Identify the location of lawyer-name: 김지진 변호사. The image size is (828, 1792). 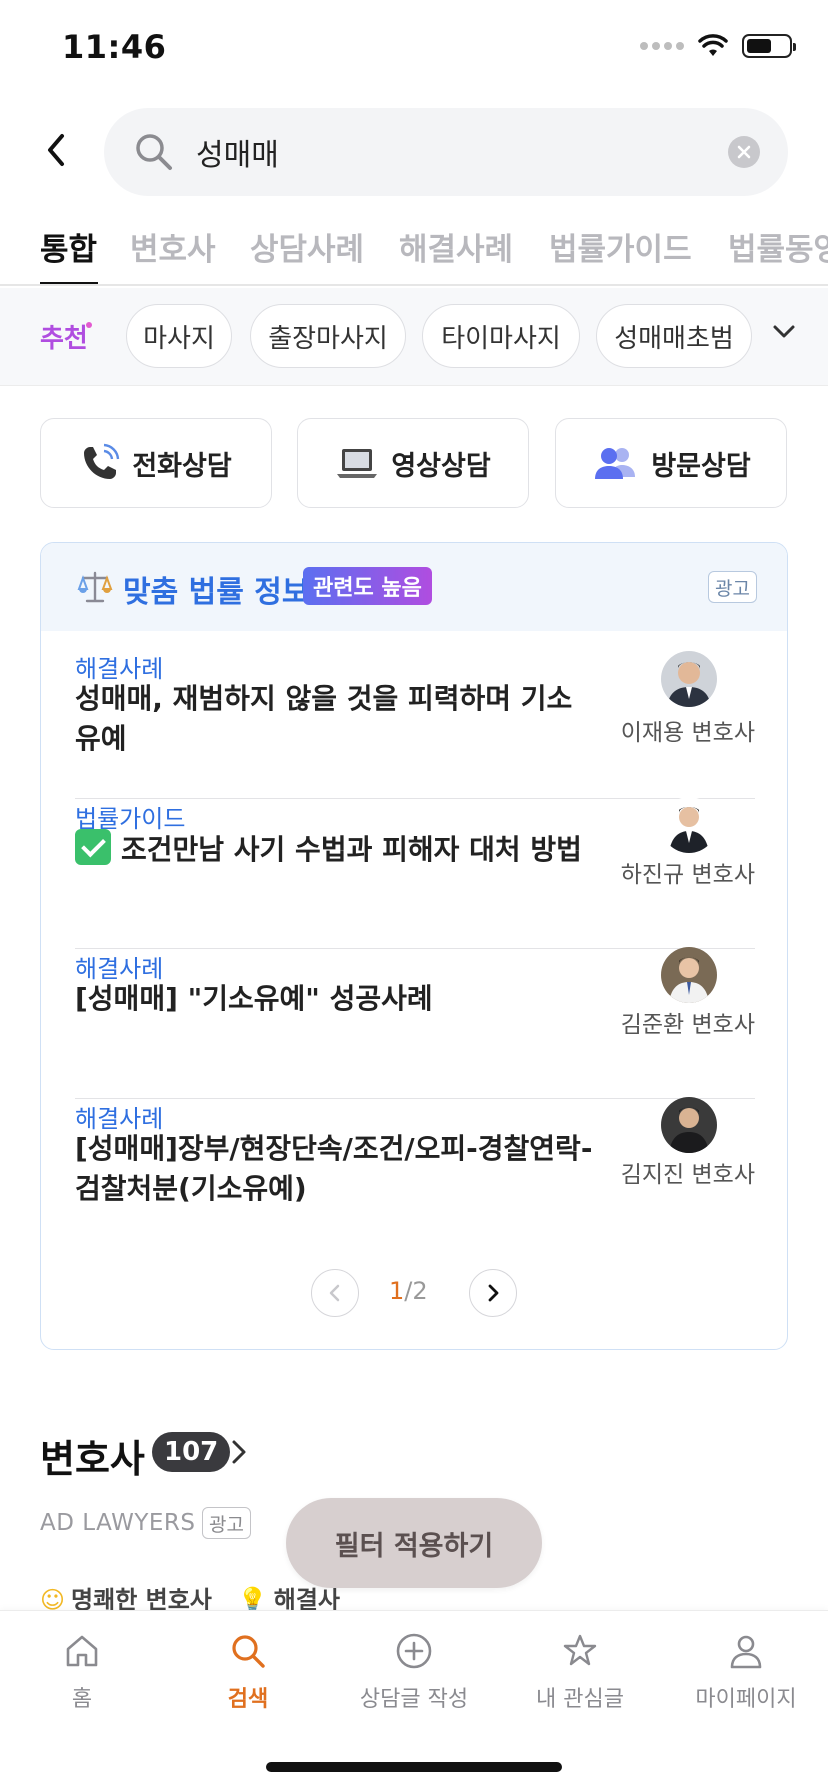
(687, 1175).